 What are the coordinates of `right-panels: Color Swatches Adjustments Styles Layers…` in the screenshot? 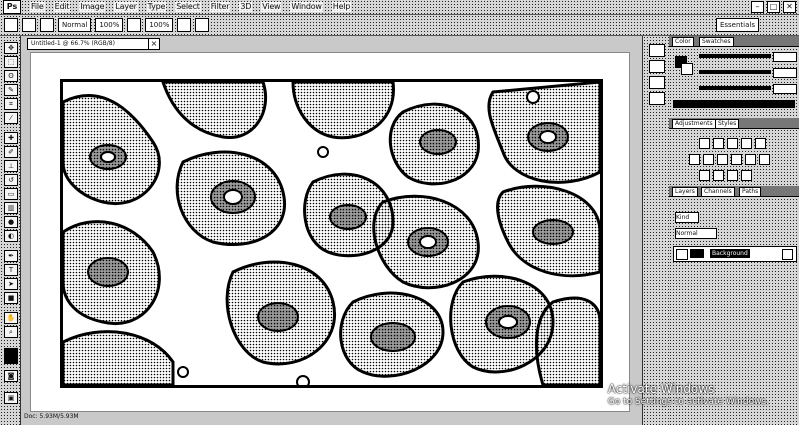 It's located at (734, 230).